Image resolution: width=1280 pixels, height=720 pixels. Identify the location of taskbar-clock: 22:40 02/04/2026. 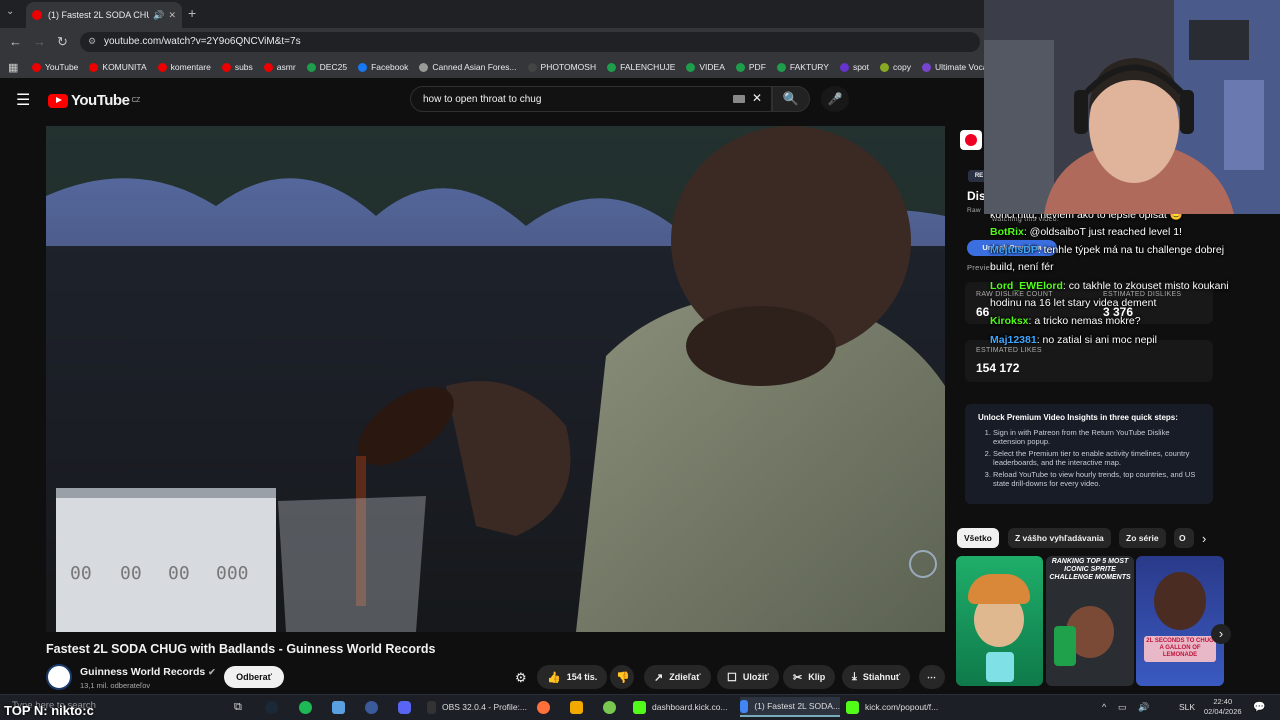
(1223, 707).